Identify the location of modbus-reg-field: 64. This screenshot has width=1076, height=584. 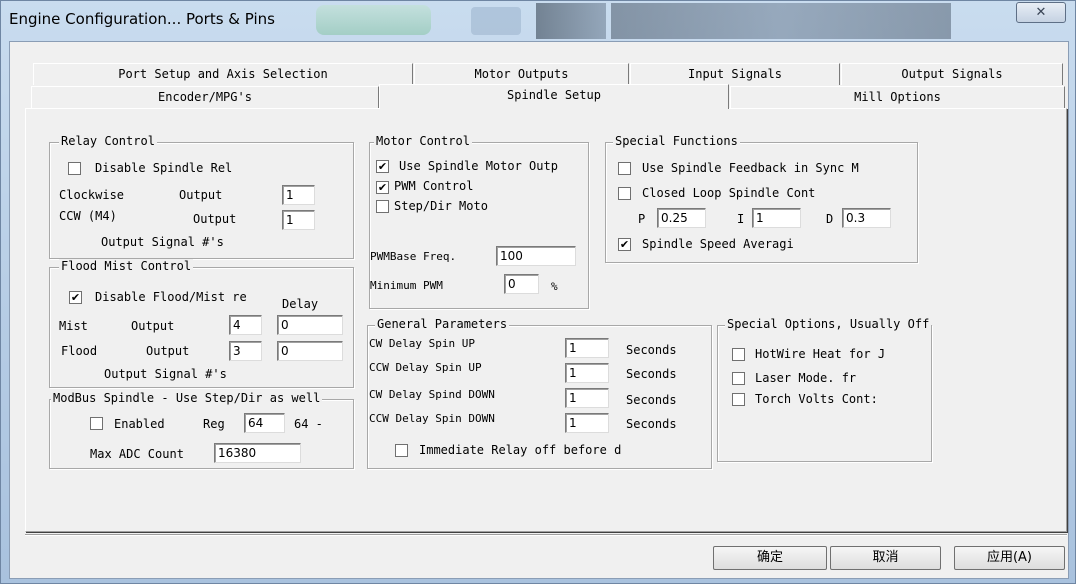
(264, 423).